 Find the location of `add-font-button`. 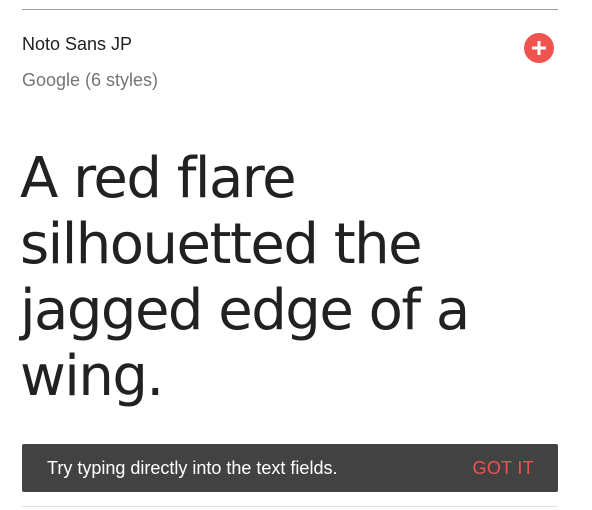

add-font-button is located at coordinates (539, 48).